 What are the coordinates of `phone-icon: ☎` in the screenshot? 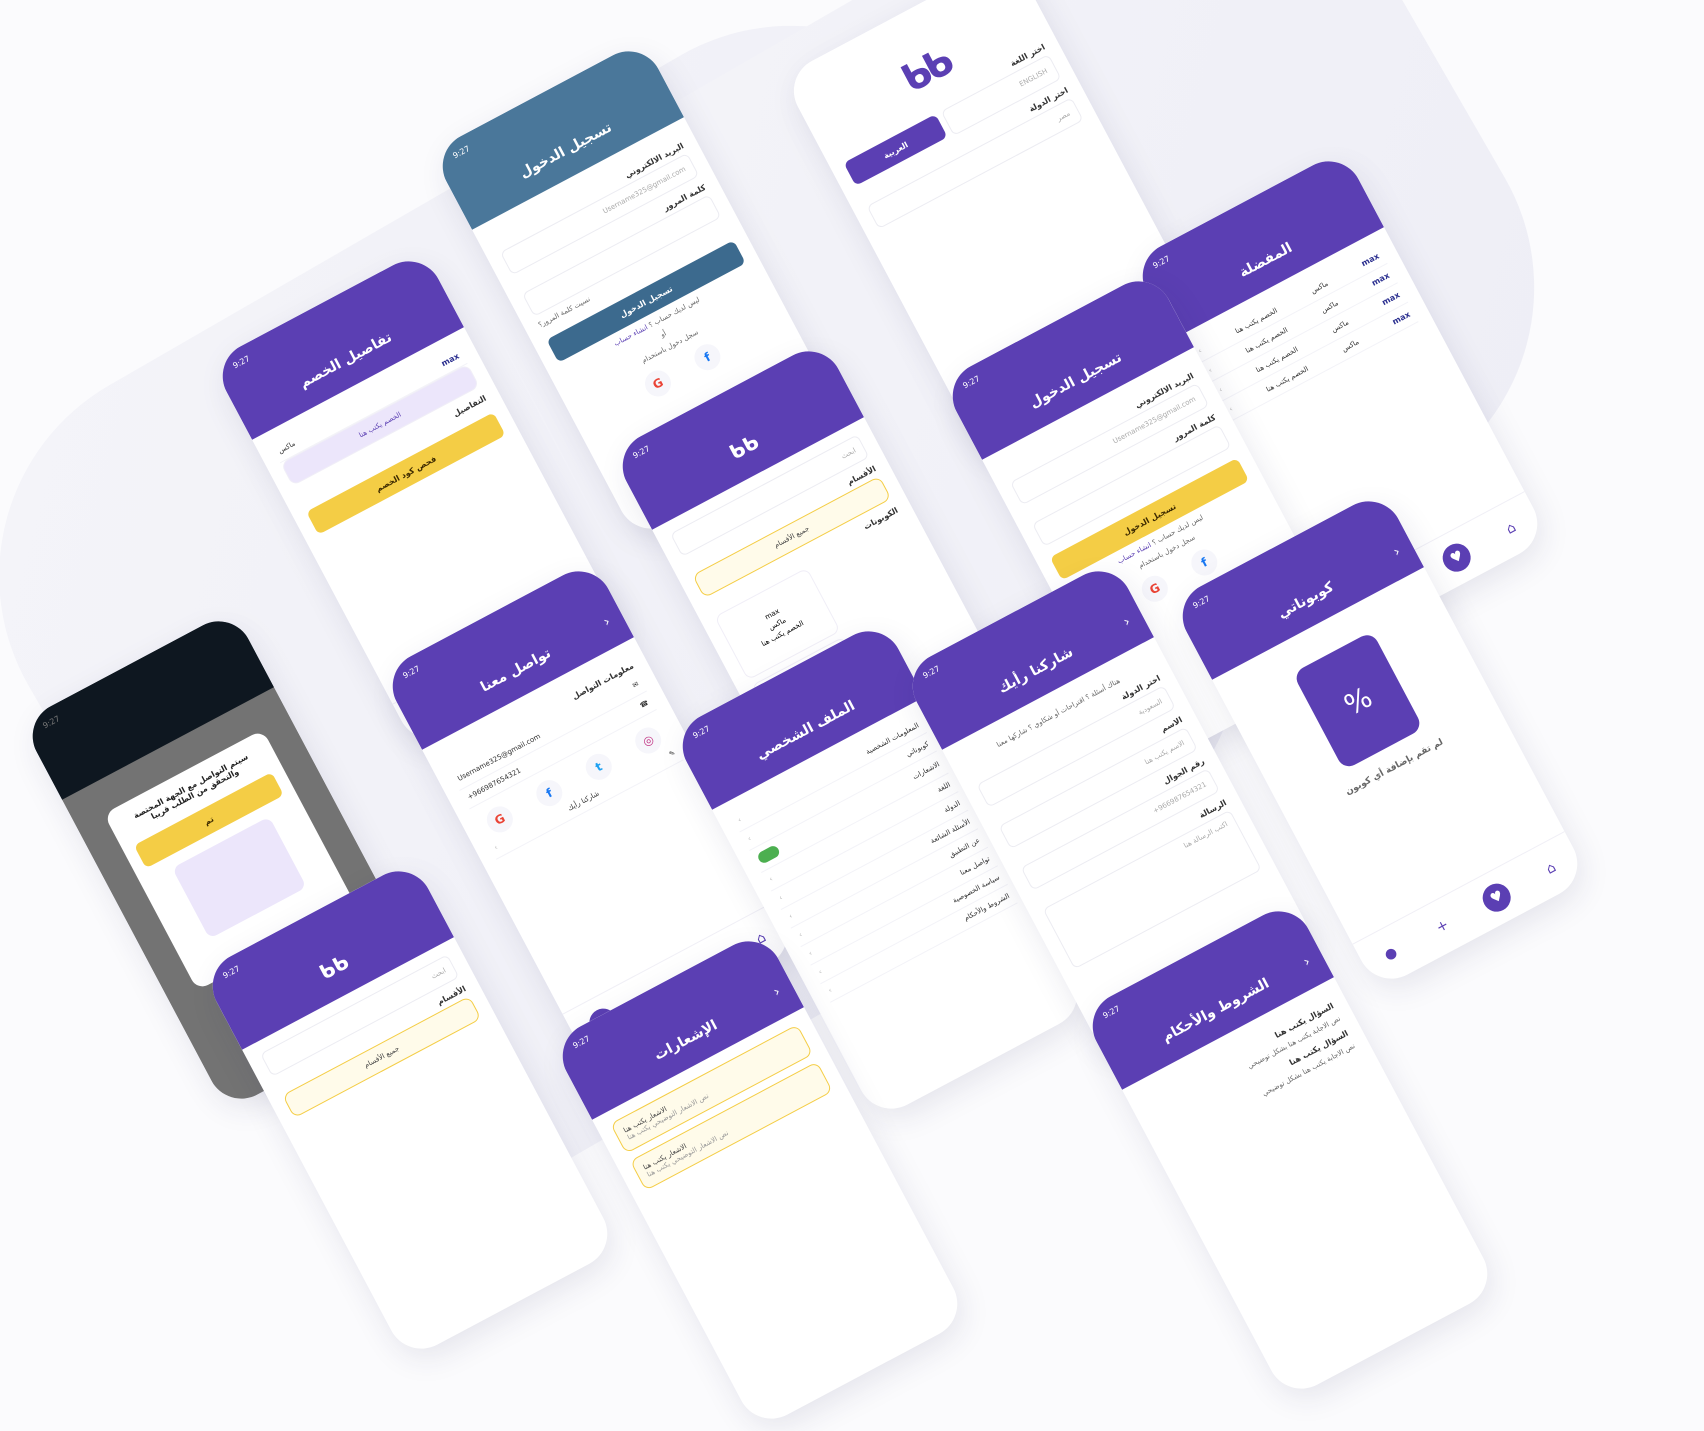 It's located at (644, 704).